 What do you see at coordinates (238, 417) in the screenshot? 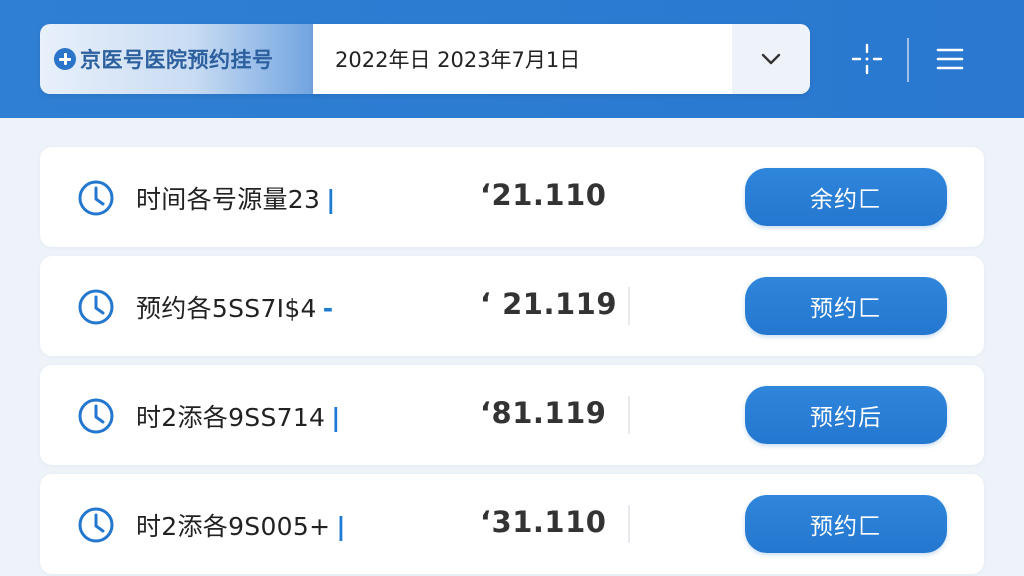
I see `slot-label: 时2添各9SS714 |` at bounding box center [238, 417].